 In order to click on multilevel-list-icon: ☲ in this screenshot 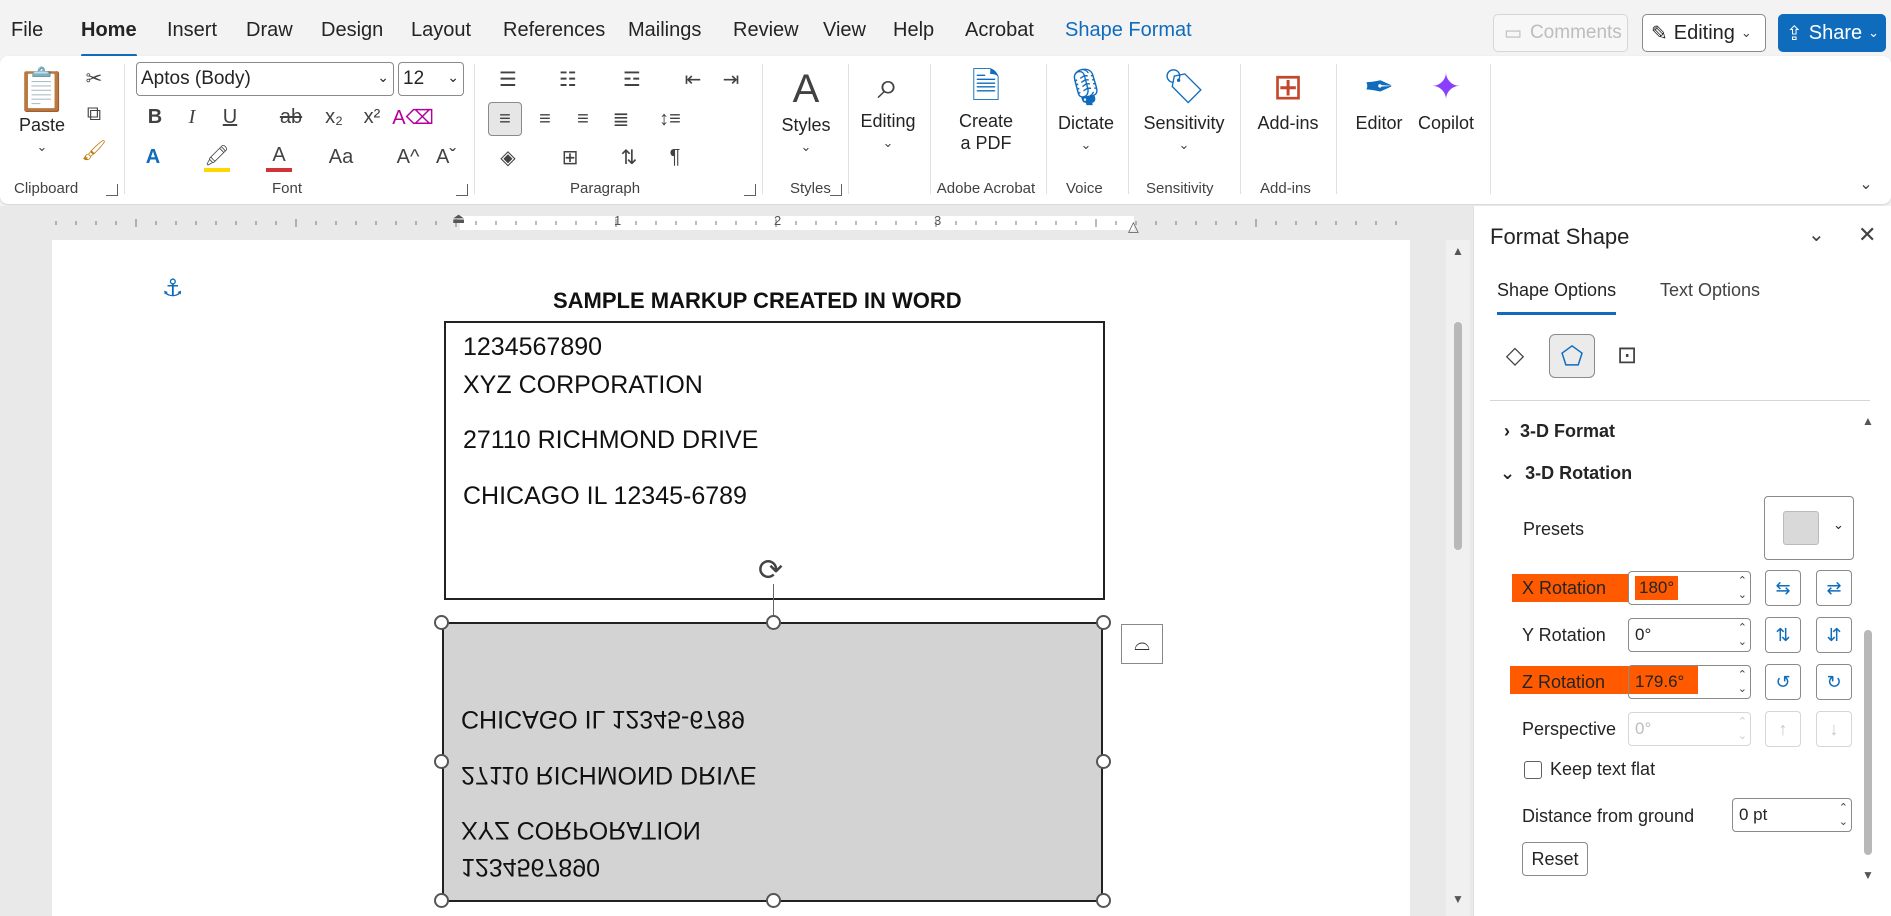, I will do `click(632, 79)`.